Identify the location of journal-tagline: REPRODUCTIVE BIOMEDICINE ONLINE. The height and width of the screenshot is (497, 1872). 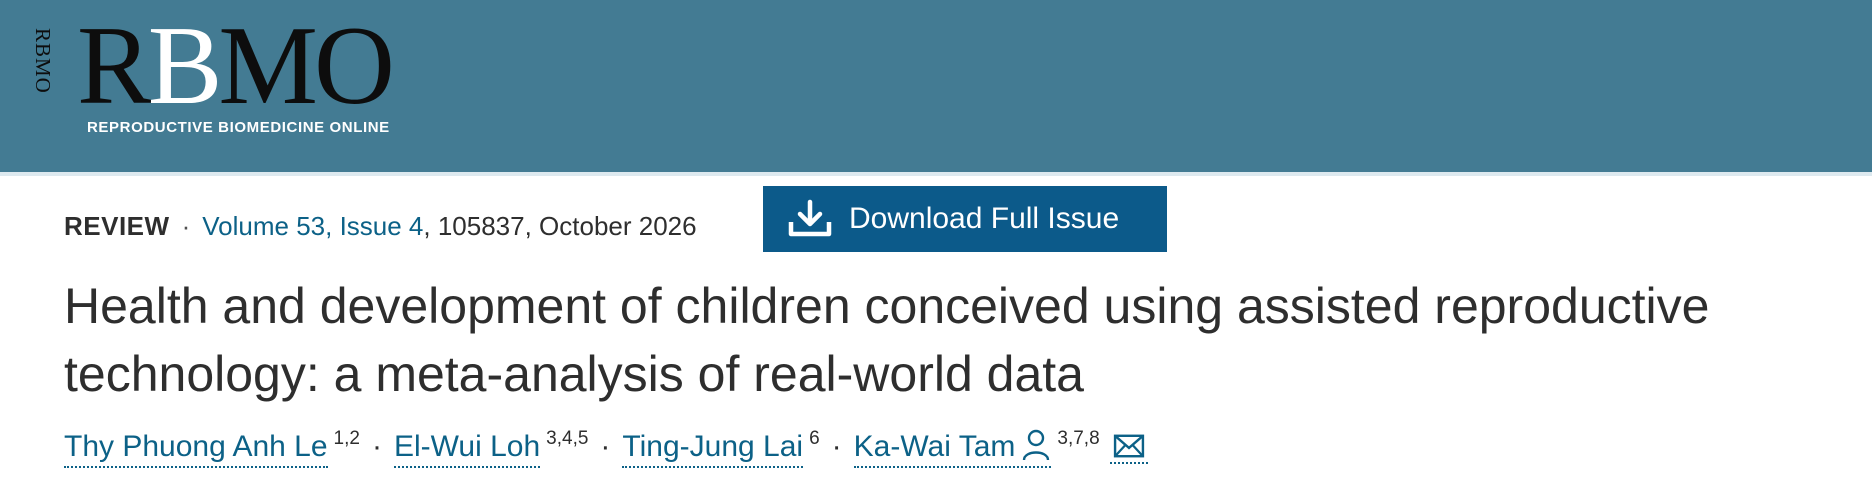
(238, 127).